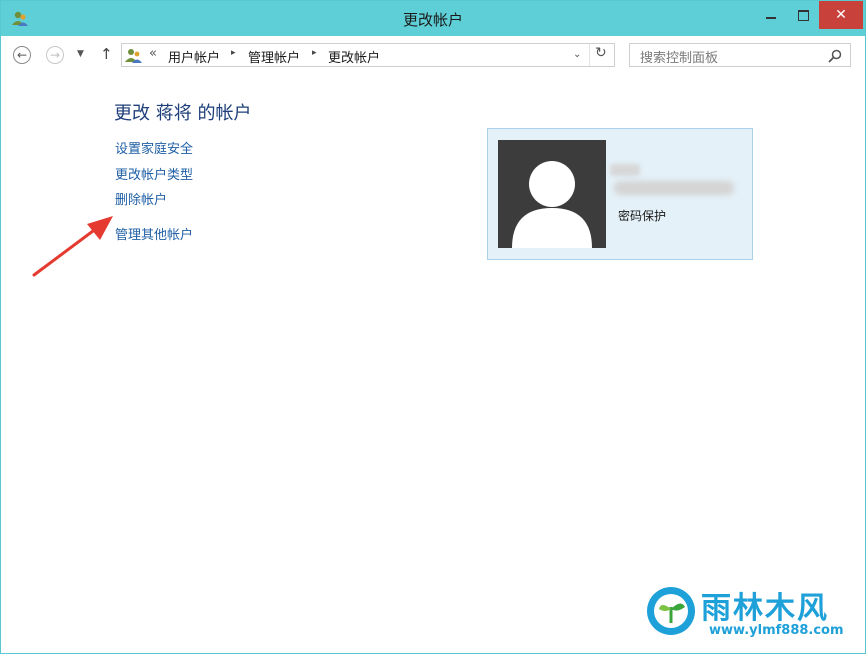 This screenshot has width=866, height=654. What do you see at coordinates (153, 53) in the screenshot?
I see `breadcrumb-overflow: «` at bounding box center [153, 53].